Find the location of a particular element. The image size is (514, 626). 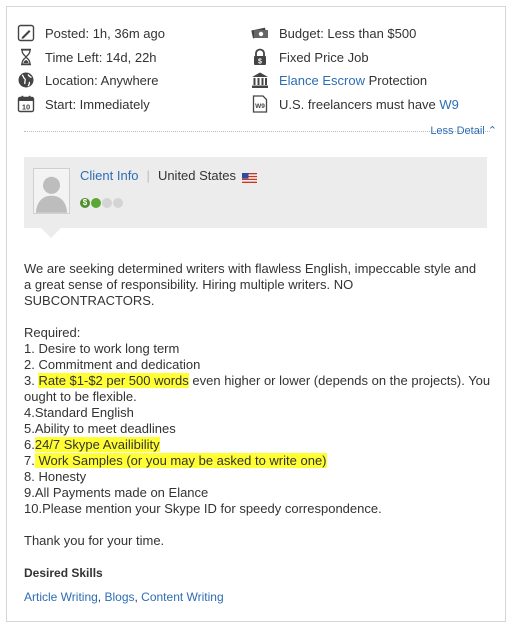

bank-icon is located at coordinates (260, 80).